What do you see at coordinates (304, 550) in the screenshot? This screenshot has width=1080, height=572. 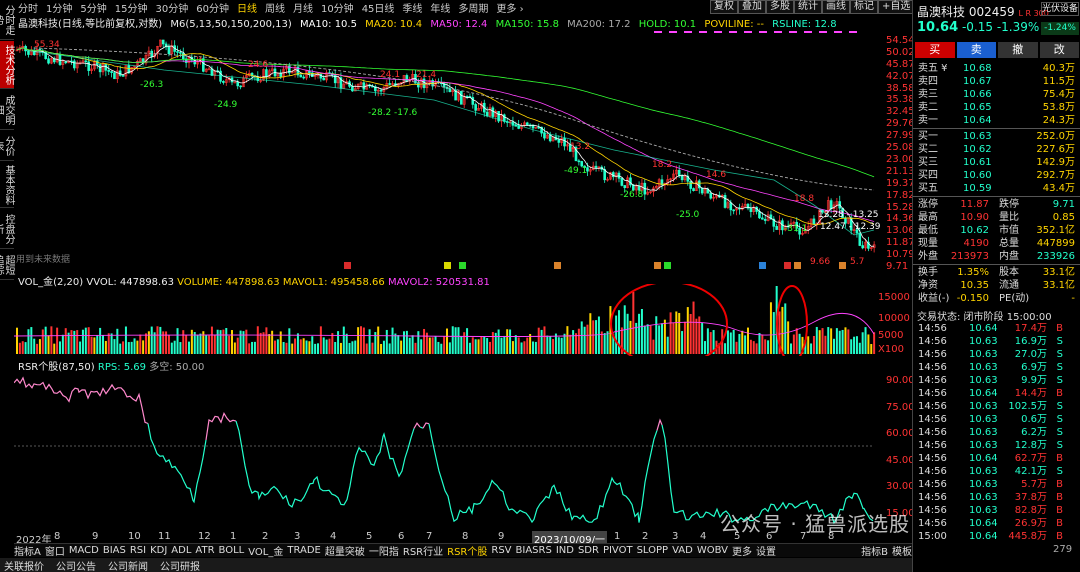 I see `indicator-tab-10: TRADE` at bounding box center [304, 550].